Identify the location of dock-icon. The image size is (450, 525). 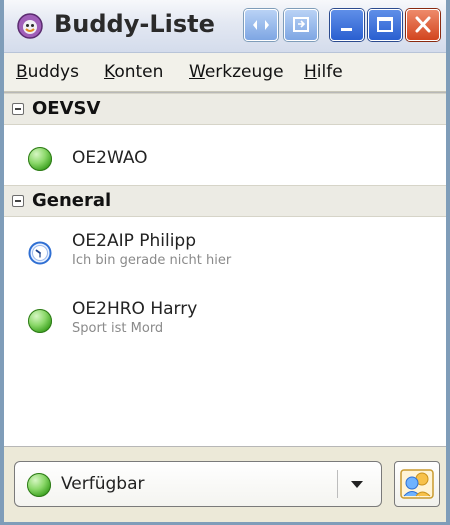
(301, 24).